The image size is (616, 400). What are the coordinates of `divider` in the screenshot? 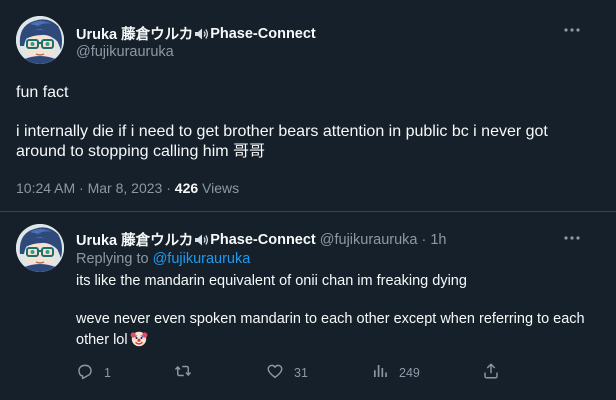 It's located at (308, 211).